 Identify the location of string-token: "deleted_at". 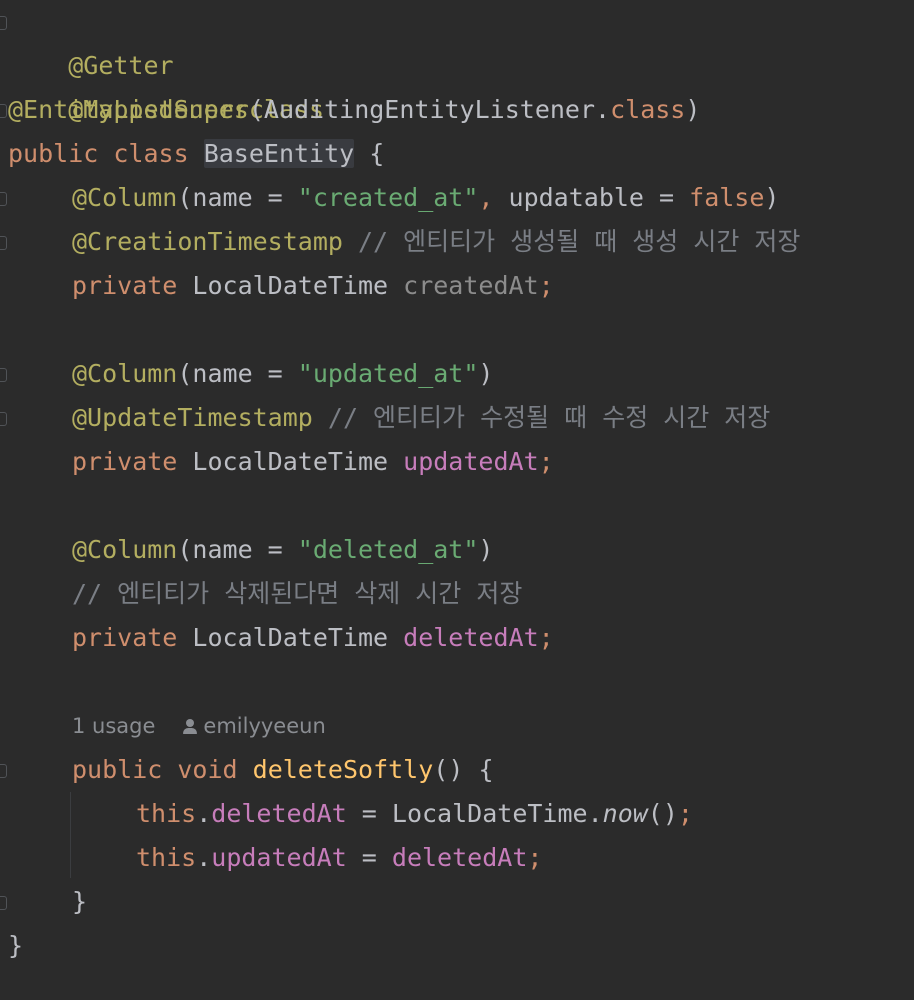
(388, 549).